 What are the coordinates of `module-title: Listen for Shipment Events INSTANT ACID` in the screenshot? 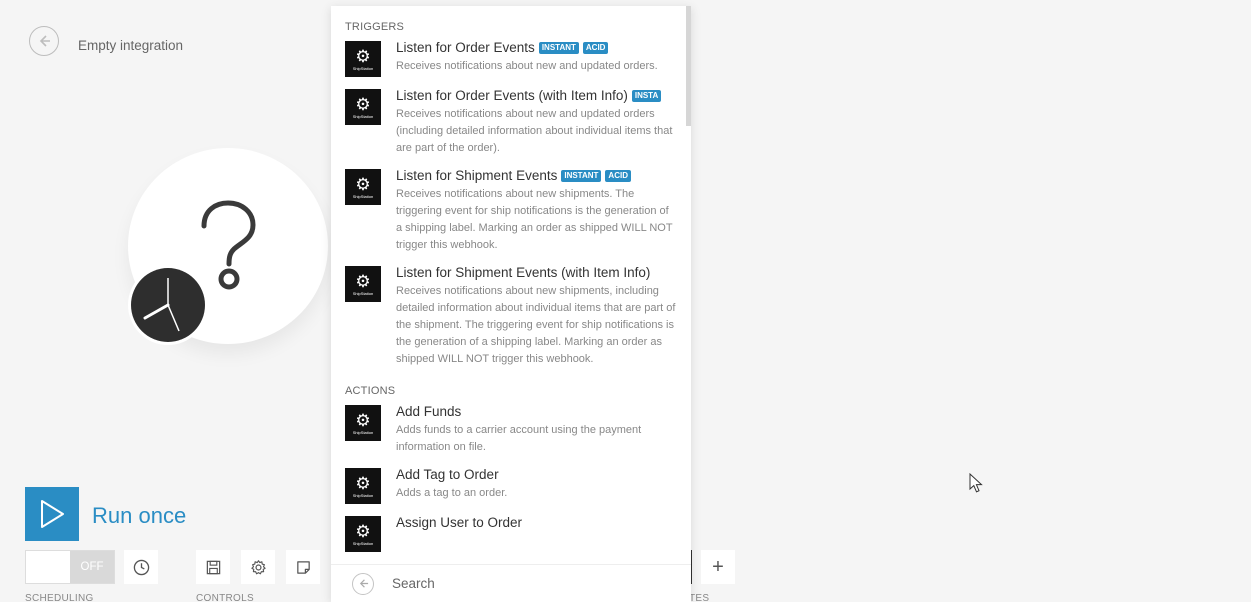 It's located at (536, 175).